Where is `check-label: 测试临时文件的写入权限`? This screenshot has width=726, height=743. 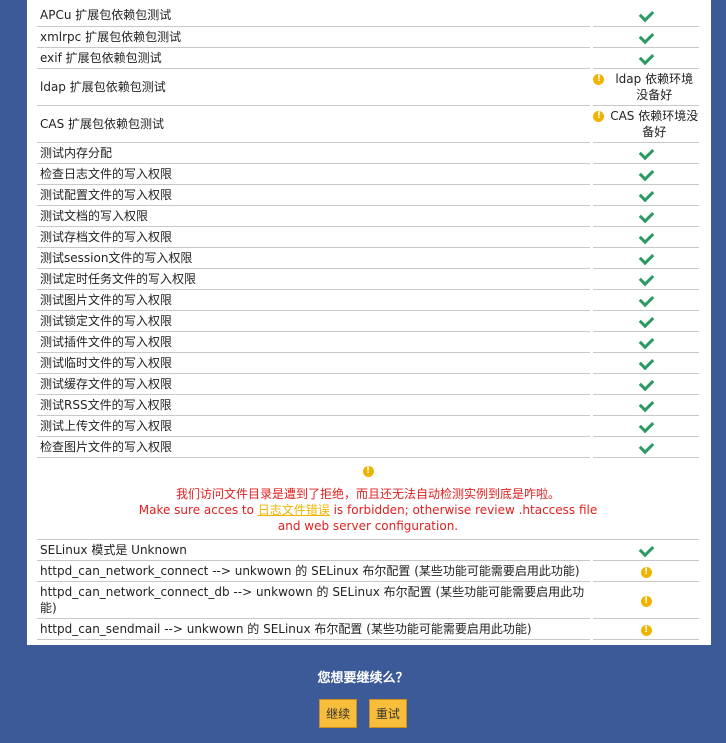 check-label: 测试临时文件的写入权限 is located at coordinates (314, 363).